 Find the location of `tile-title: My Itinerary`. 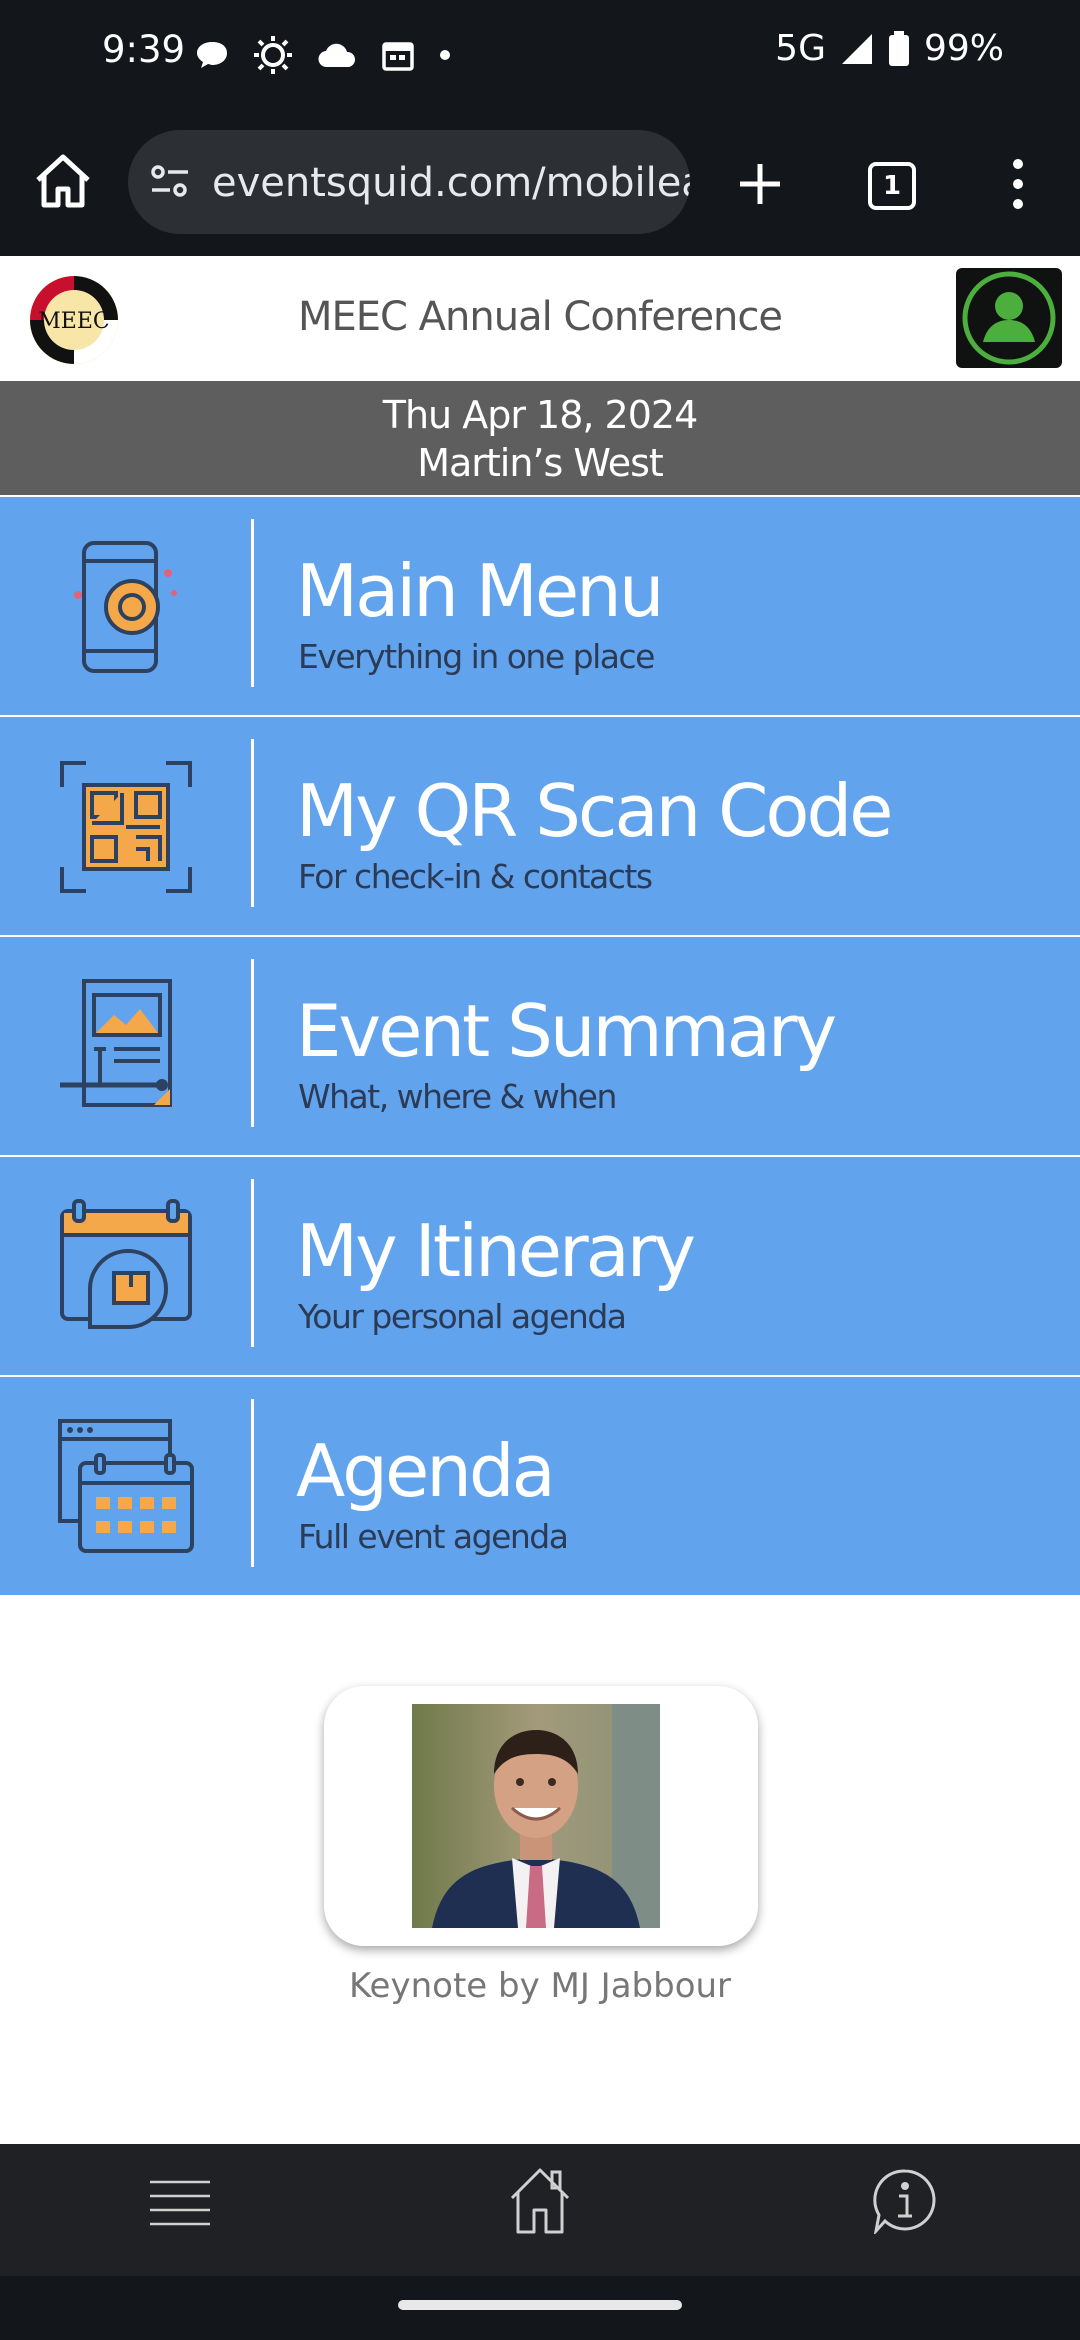

tile-title: My Itinerary is located at coordinates (496, 1251).